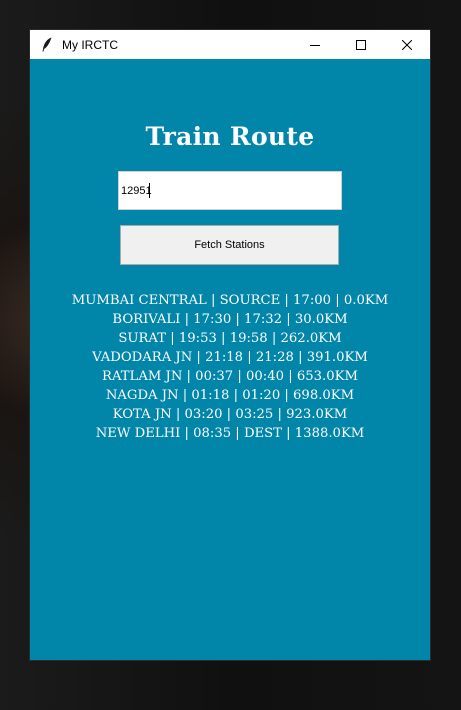 The width and height of the screenshot is (461, 710). Describe the element at coordinates (90, 44) in the screenshot. I see `window-title: My IRCTC` at that location.